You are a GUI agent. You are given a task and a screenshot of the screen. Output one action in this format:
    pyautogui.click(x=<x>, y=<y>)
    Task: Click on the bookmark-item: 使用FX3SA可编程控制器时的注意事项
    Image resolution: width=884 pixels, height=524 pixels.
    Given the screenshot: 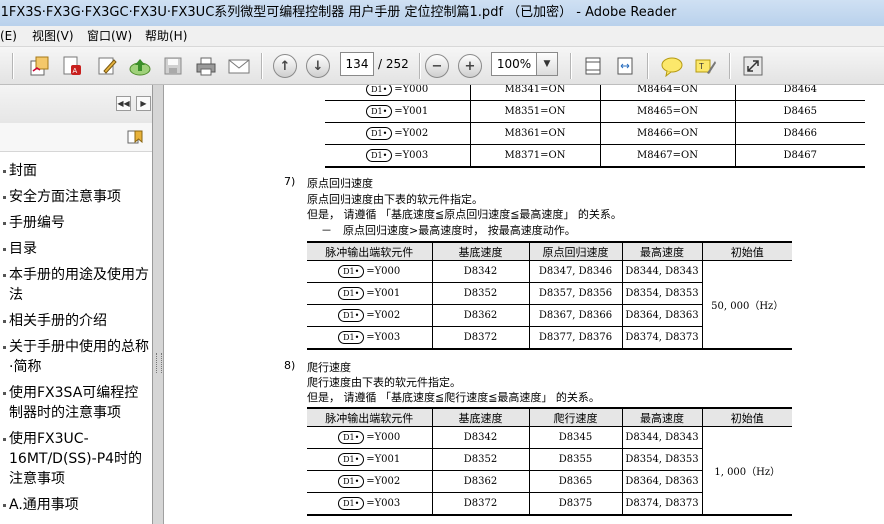 What is the action you would take?
    pyautogui.click(x=76, y=403)
    